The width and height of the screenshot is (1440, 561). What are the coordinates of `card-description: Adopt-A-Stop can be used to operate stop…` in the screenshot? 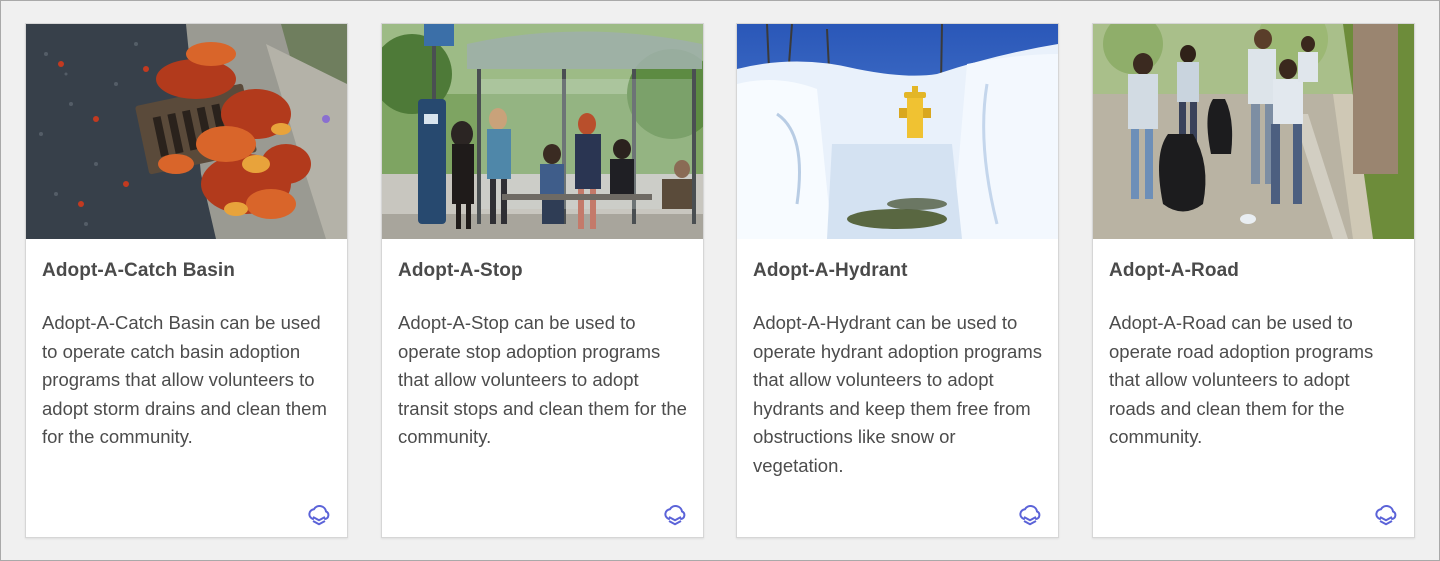 It's located at (542, 380).